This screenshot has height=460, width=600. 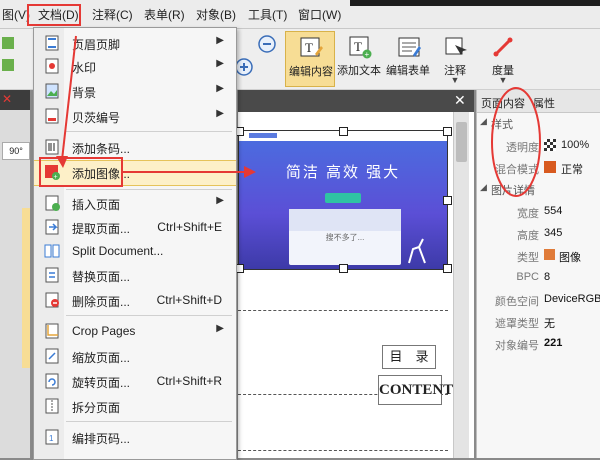 What do you see at coordinates (135, 91) in the screenshot?
I see `menu-item-background: 背景 ▶` at bounding box center [135, 91].